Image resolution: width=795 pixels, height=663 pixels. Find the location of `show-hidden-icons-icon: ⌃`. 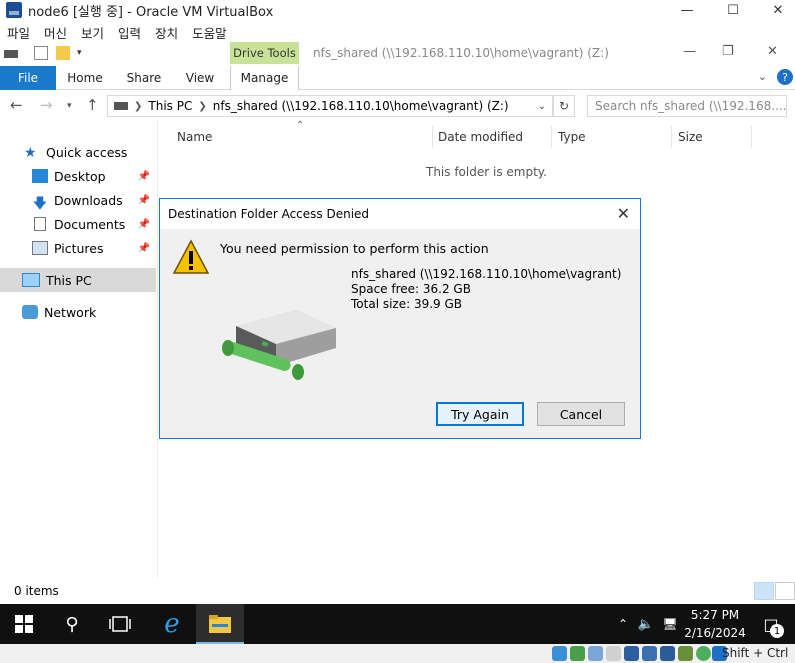

show-hidden-icons-icon: ⌃ is located at coordinates (623, 624).